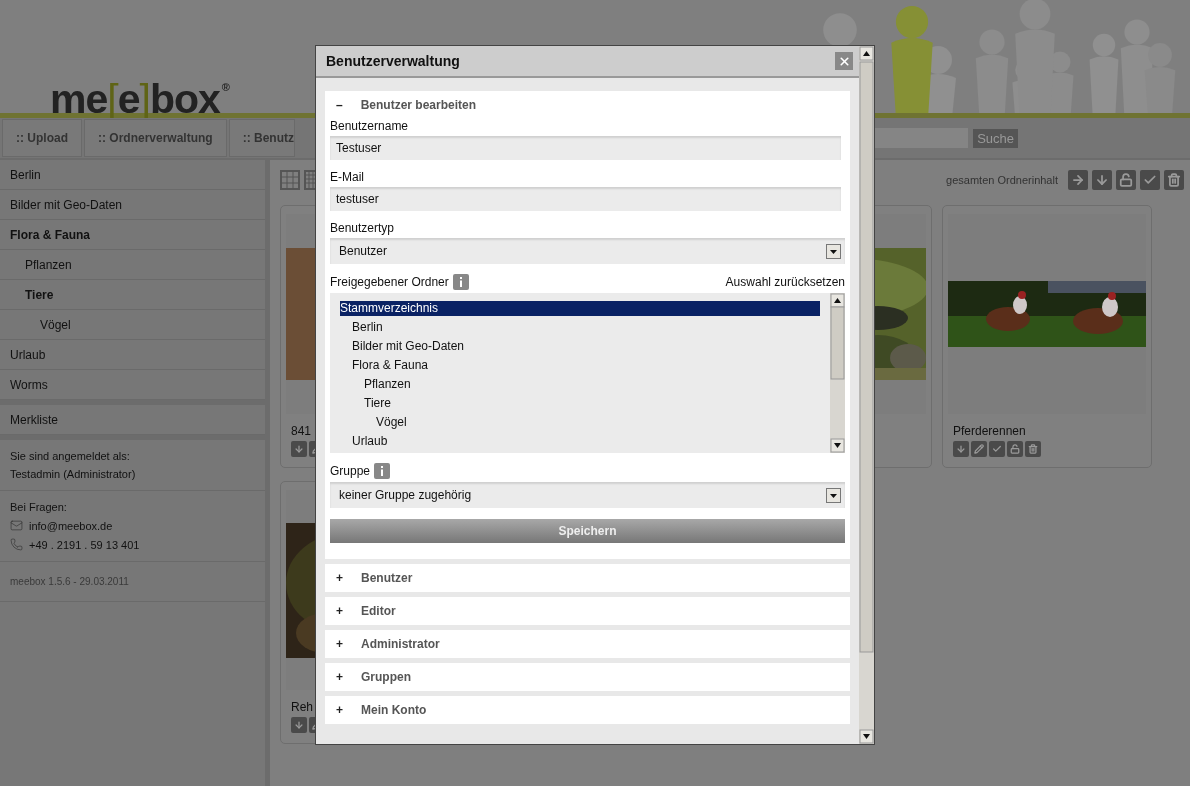 The image size is (1190, 786). I want to click on close-button, so click(844, 61).